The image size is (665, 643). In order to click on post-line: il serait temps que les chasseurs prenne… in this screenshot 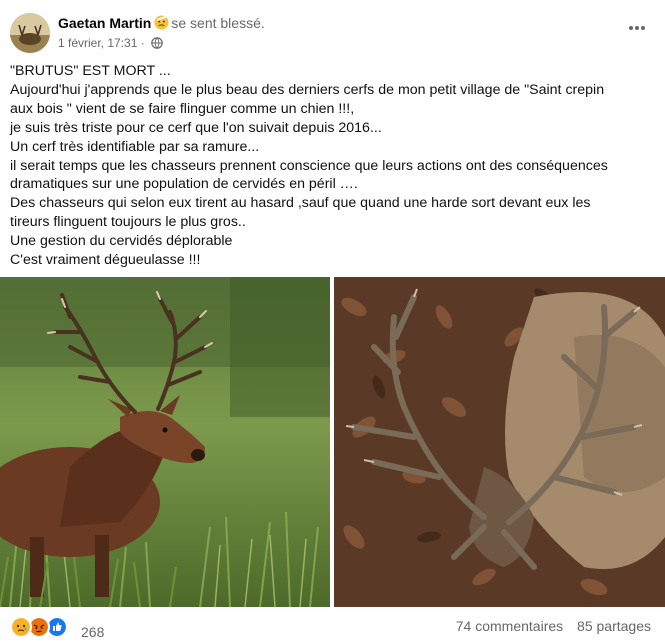, I will do `click(309, 165)`.